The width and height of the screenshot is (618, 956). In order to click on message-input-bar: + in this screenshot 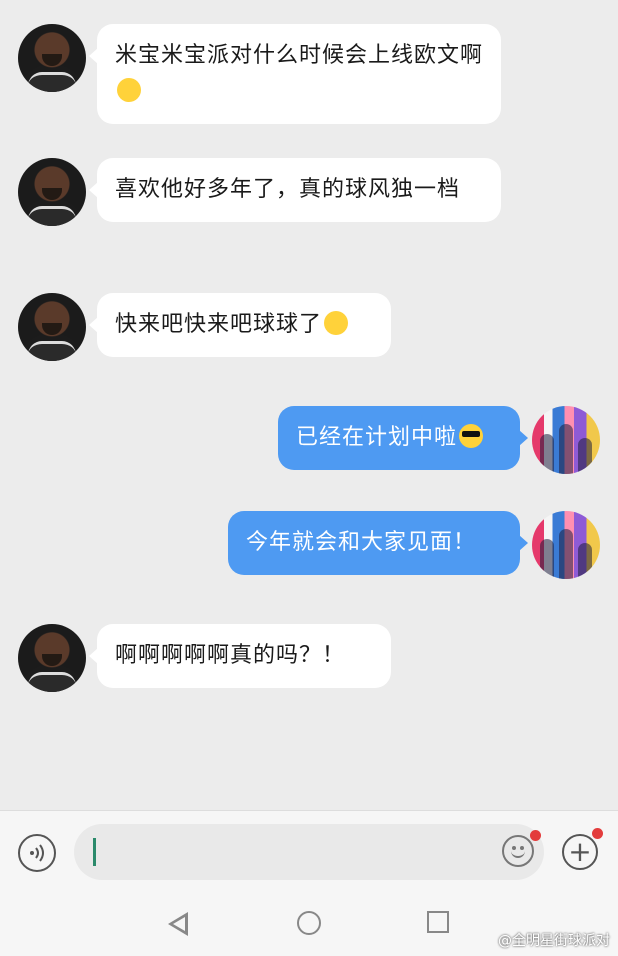, I will do `click(309, 851)`.